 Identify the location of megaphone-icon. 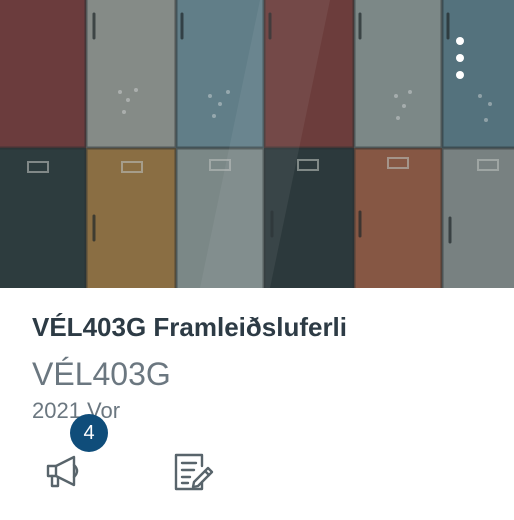
(62, 471).